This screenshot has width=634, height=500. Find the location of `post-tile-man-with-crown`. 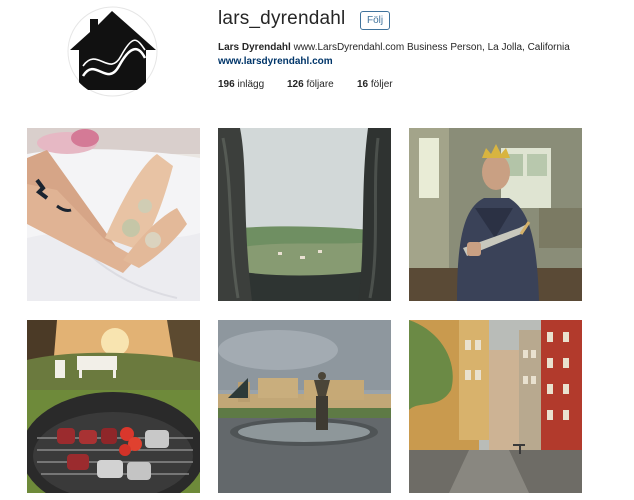

post-tile-man-with-crown is located at coordinates (495, 214).